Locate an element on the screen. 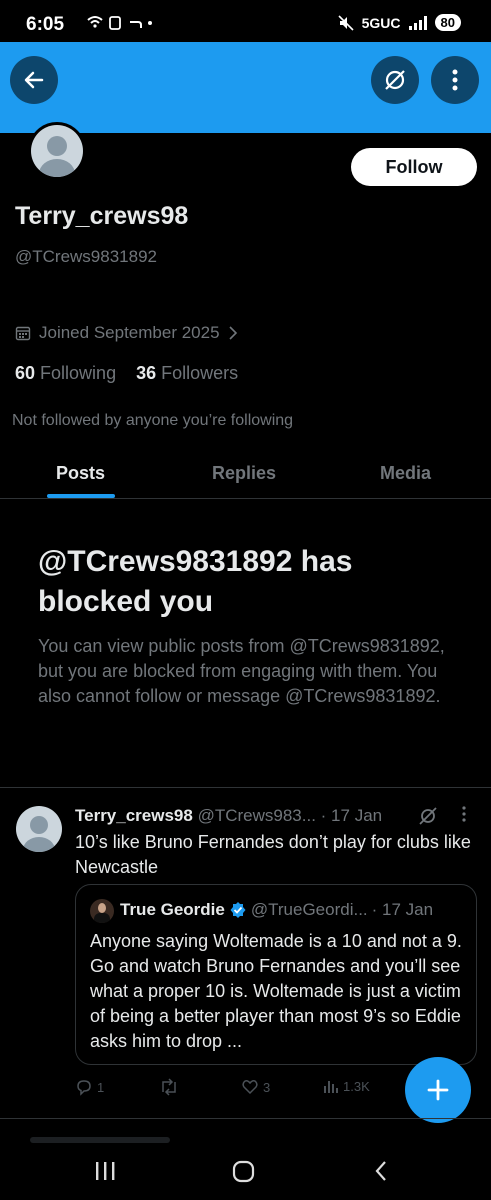 The width and height of the screenshot is (491, 1200). back-button is located at coordinates (34, 80).